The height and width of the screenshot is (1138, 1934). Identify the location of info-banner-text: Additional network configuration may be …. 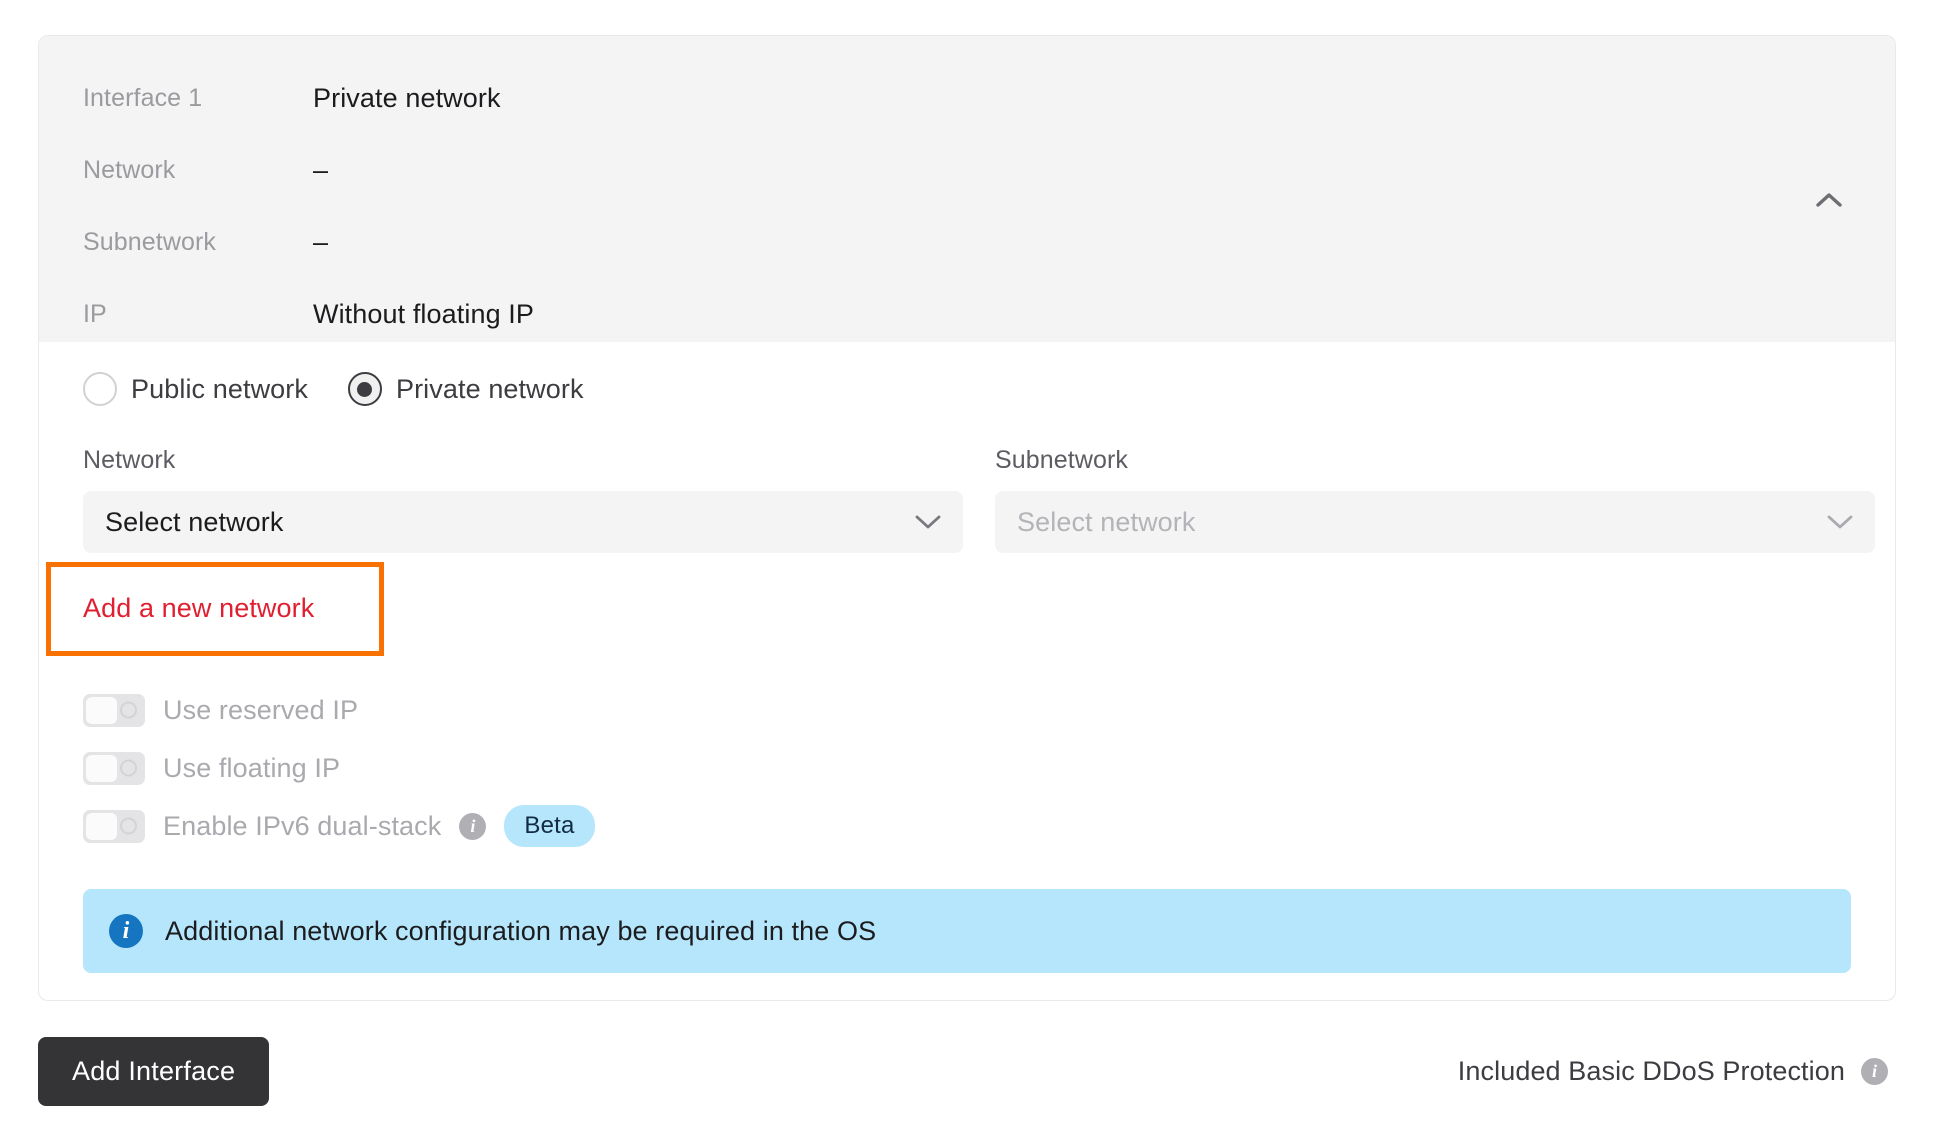
(521, 930).